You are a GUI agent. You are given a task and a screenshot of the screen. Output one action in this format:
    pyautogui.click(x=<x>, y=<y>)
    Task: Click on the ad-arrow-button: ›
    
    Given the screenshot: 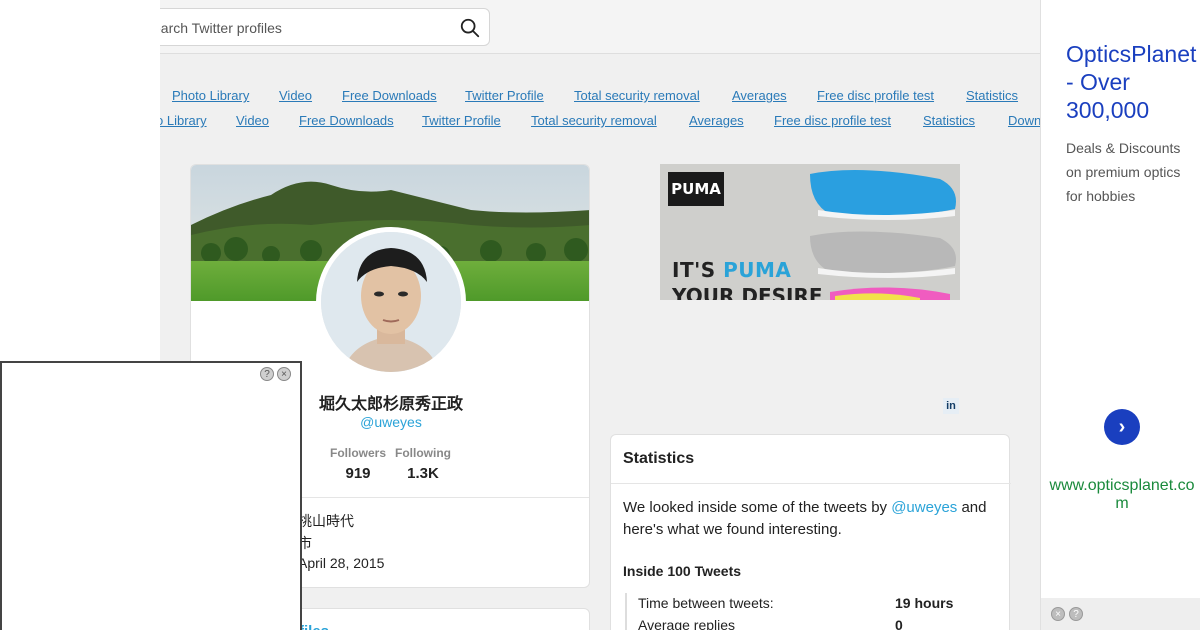 What is the action you would take?
    pyautogui.click(x=1122, y=427)
    